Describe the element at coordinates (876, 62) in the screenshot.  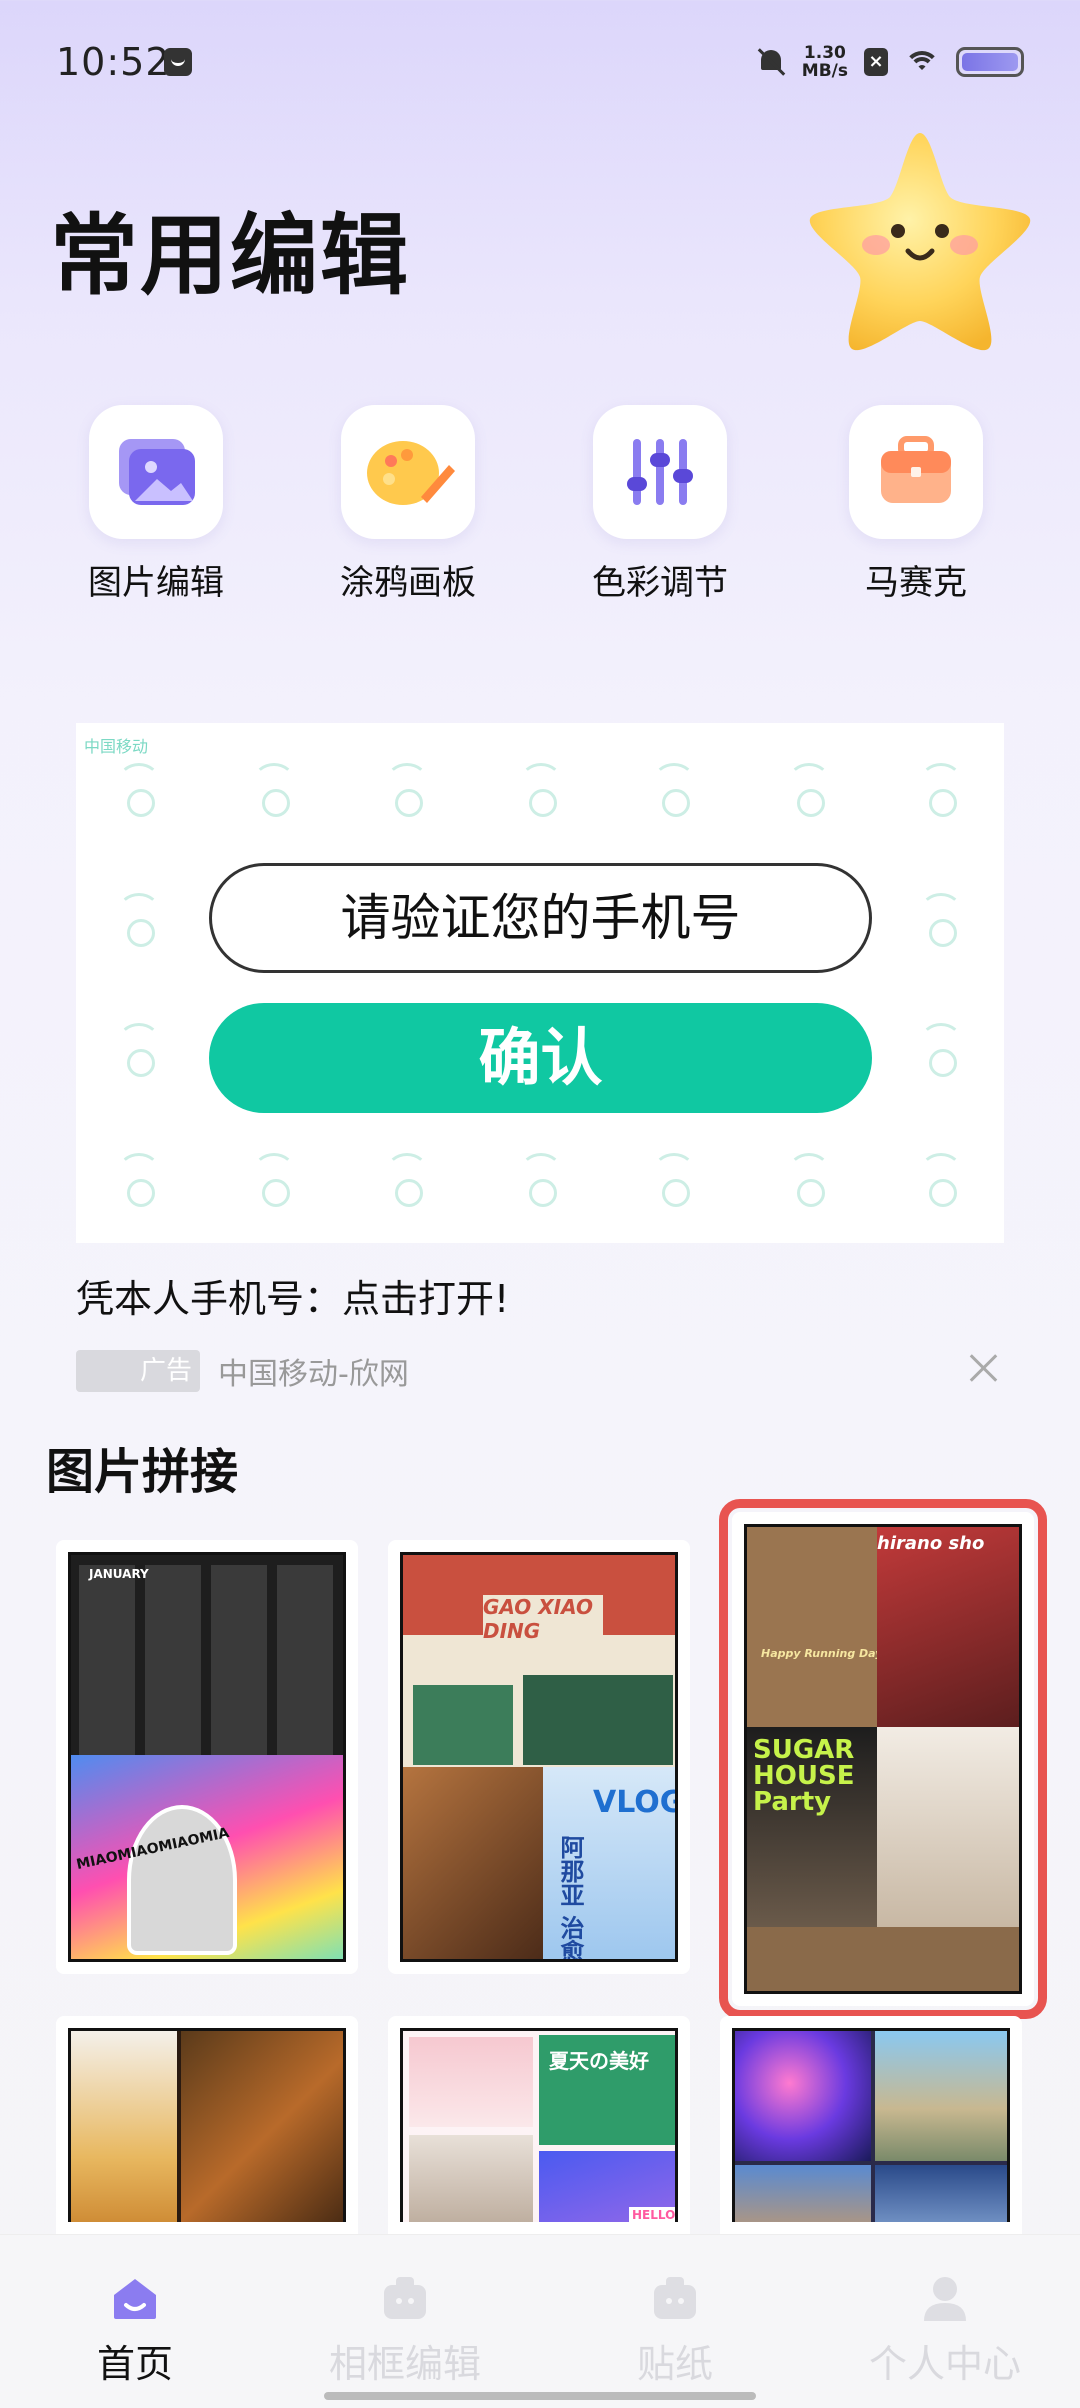
I see `x-app-icon: ×` at that location.